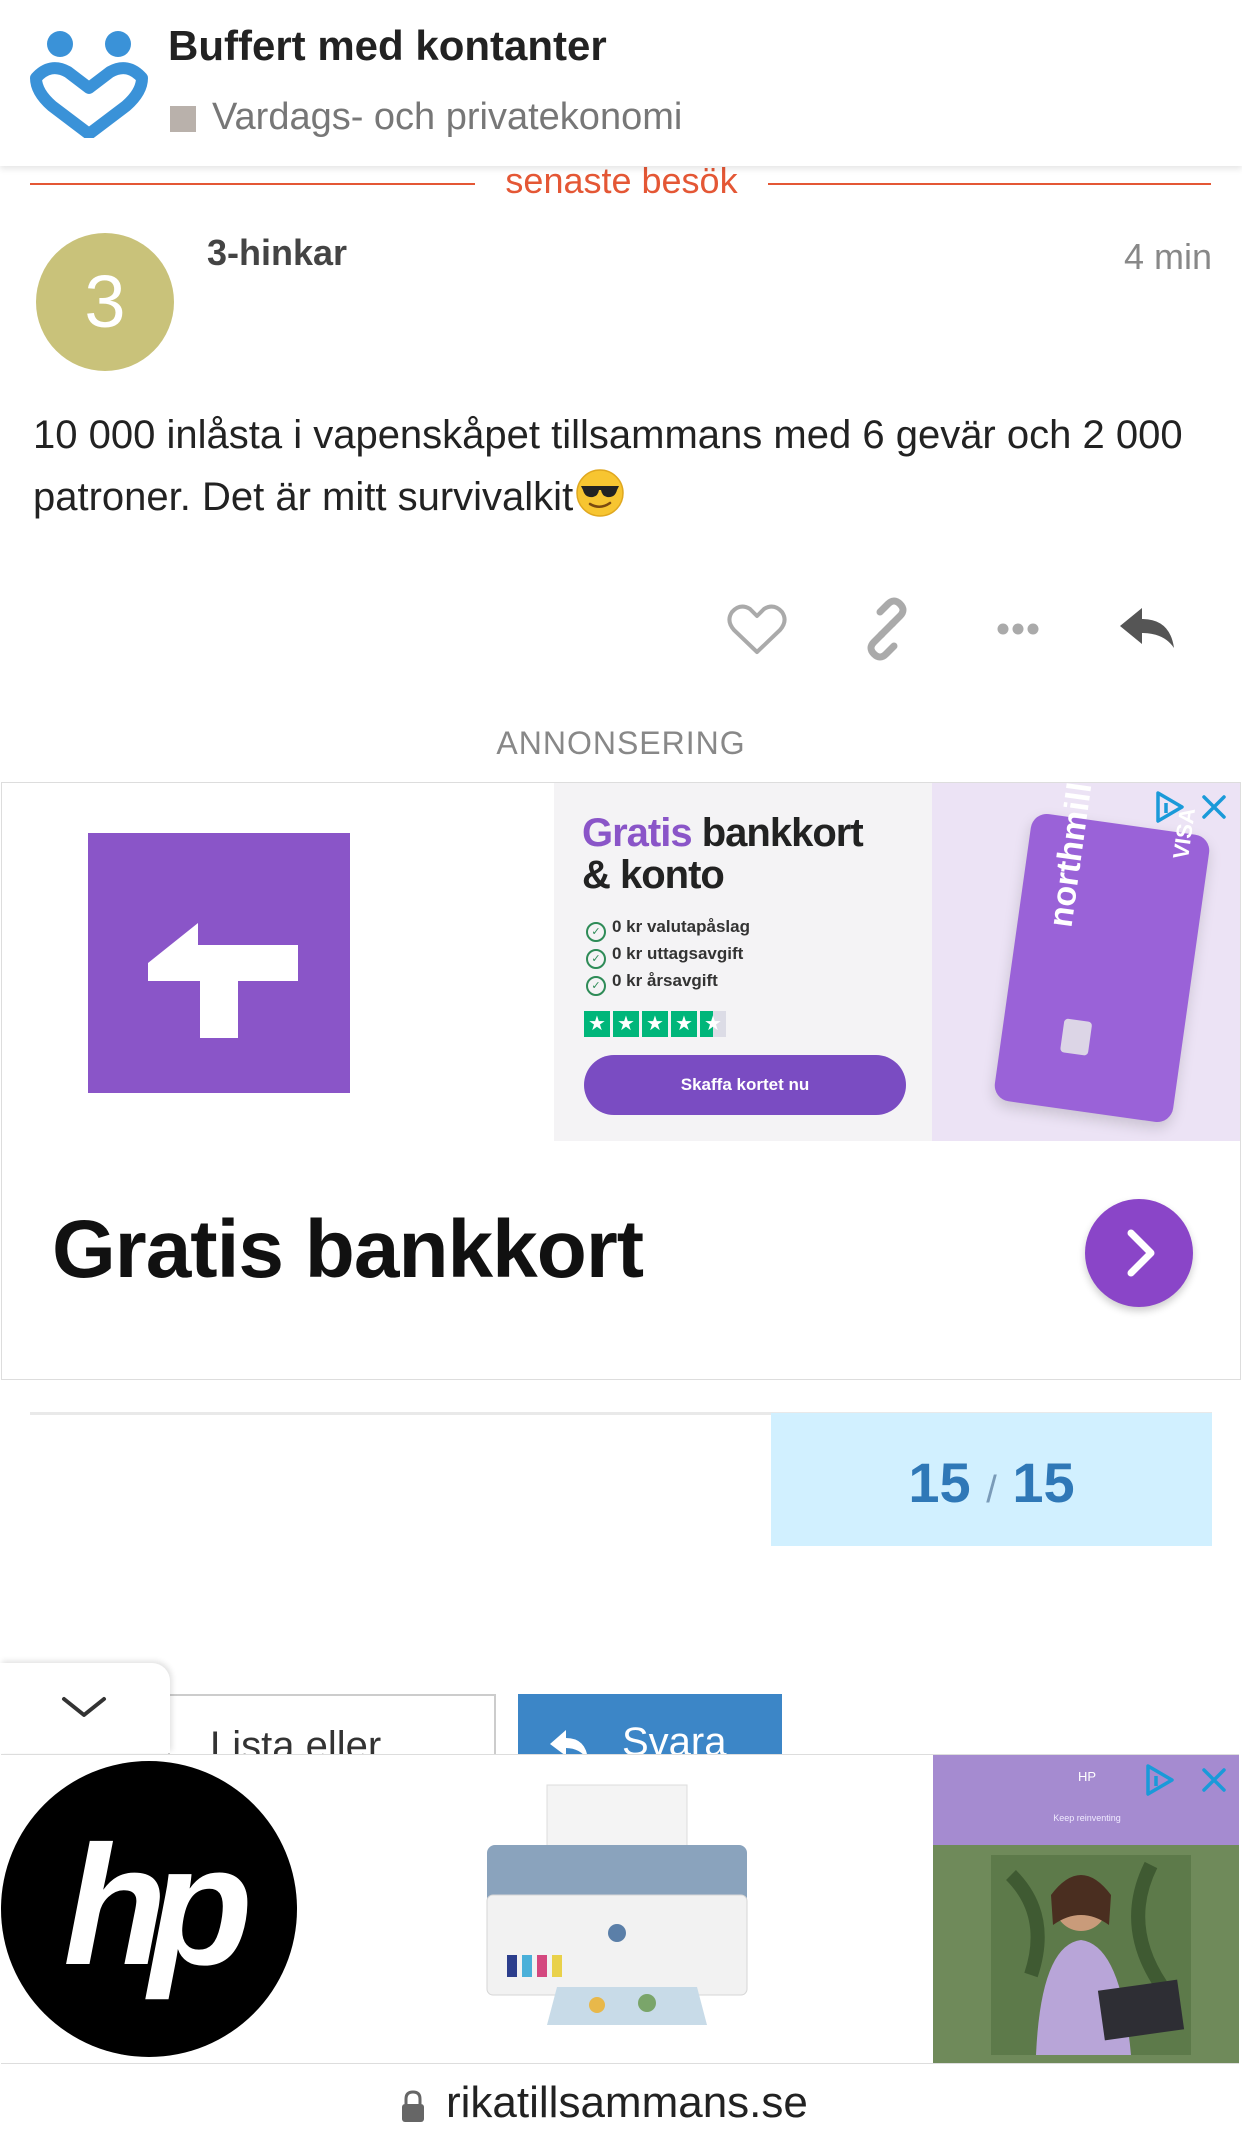 This screenshot has width=1242, height=2148. Describe the element at coordinates (723, 833) in the screenshot. I see `ad-headline: Gratis bankkort` at that location.